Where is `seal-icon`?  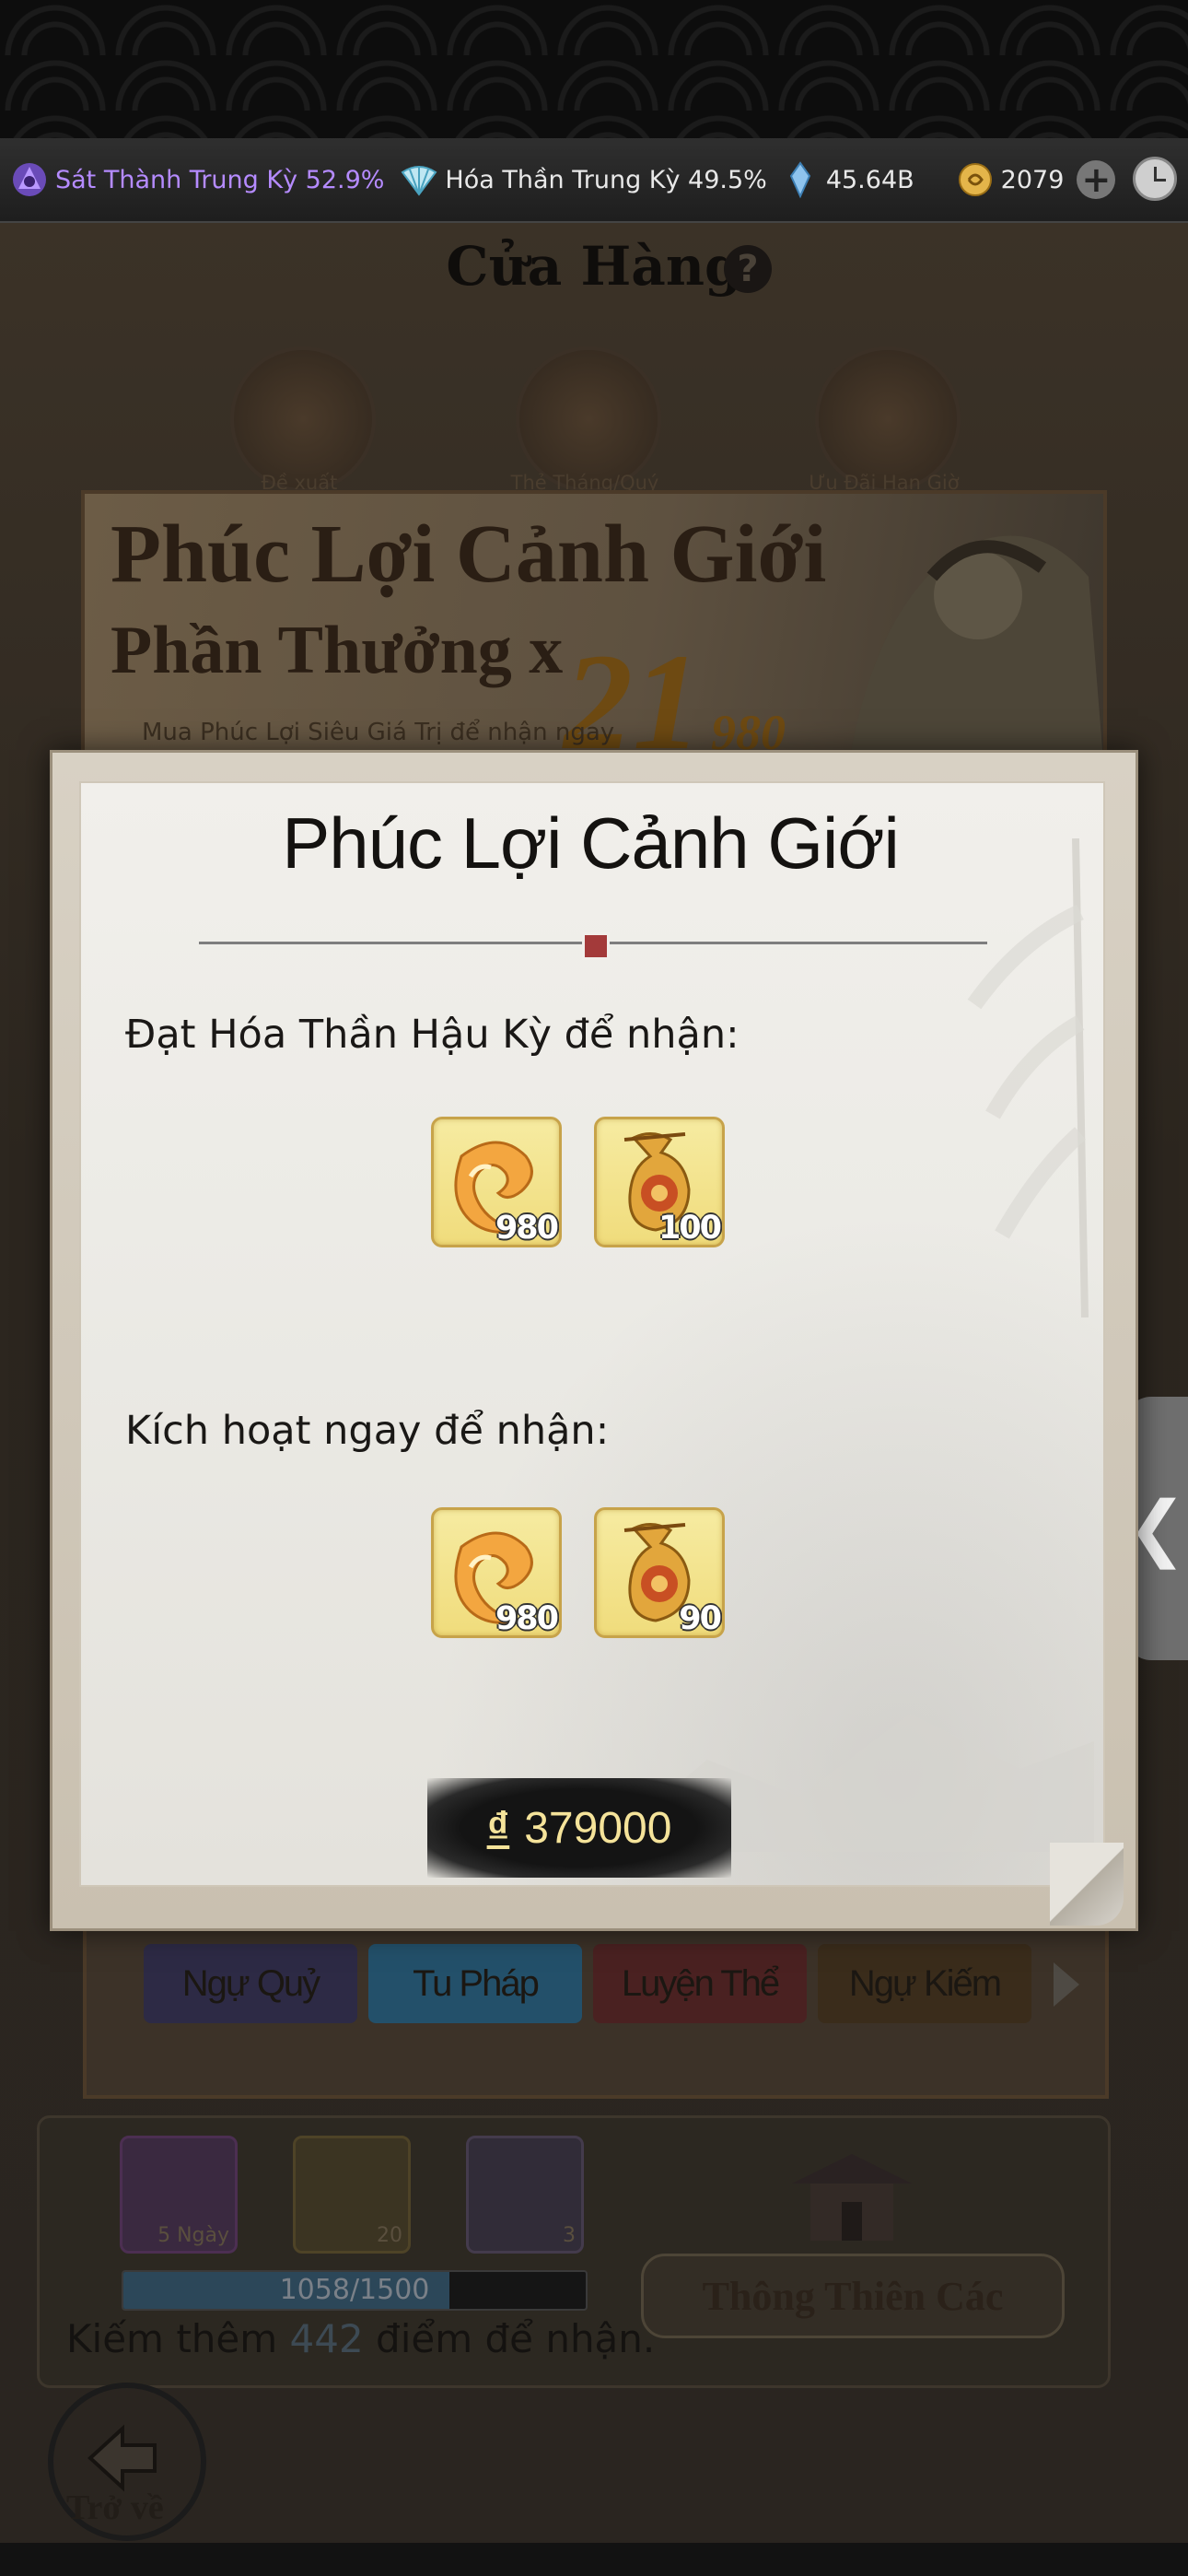
seal-icon is located at coordinates (596, 946).